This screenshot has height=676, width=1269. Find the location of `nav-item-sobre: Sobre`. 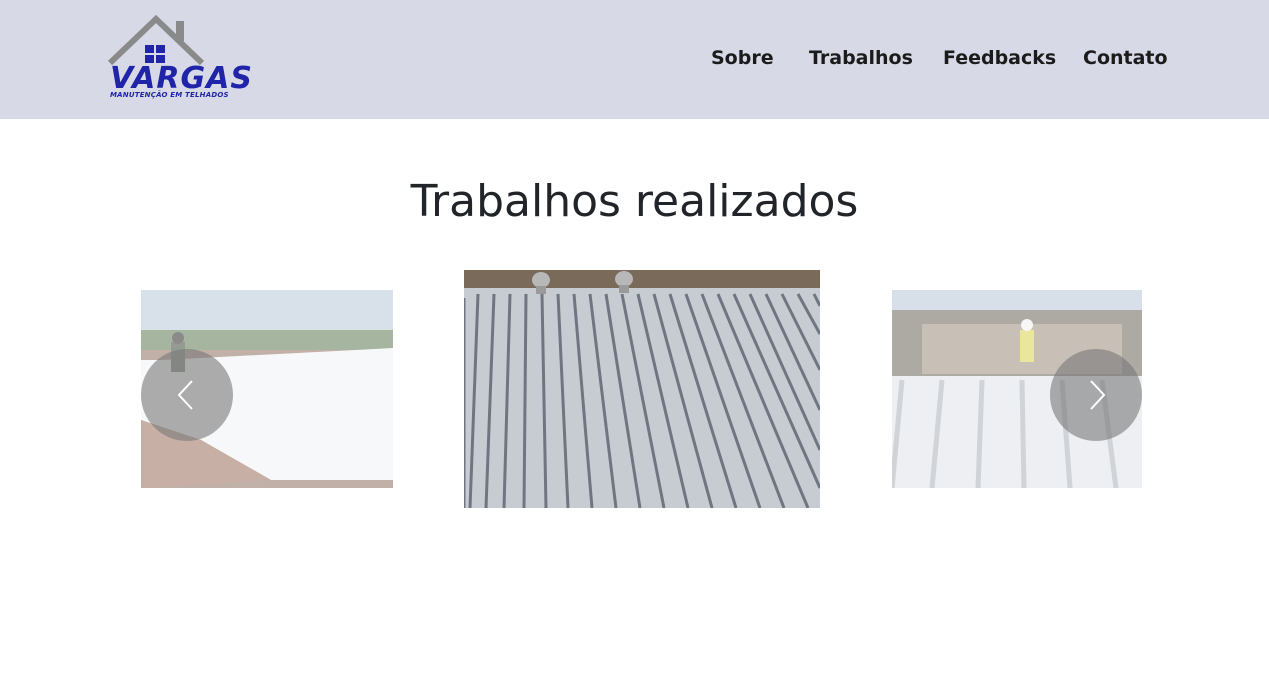

nav-item-sobre: Sobre is located at coordinates (742, 58).